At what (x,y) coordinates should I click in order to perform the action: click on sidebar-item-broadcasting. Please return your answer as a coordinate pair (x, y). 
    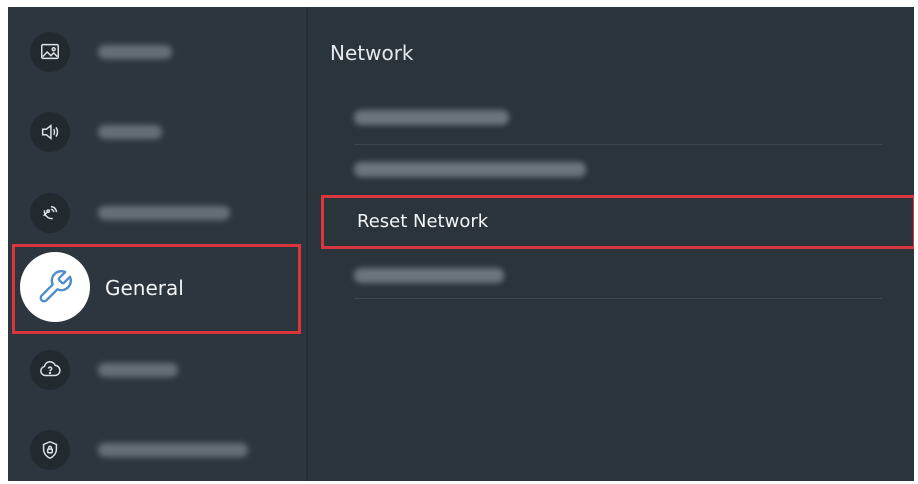
    Looking at the image, I should click on (157, 213).